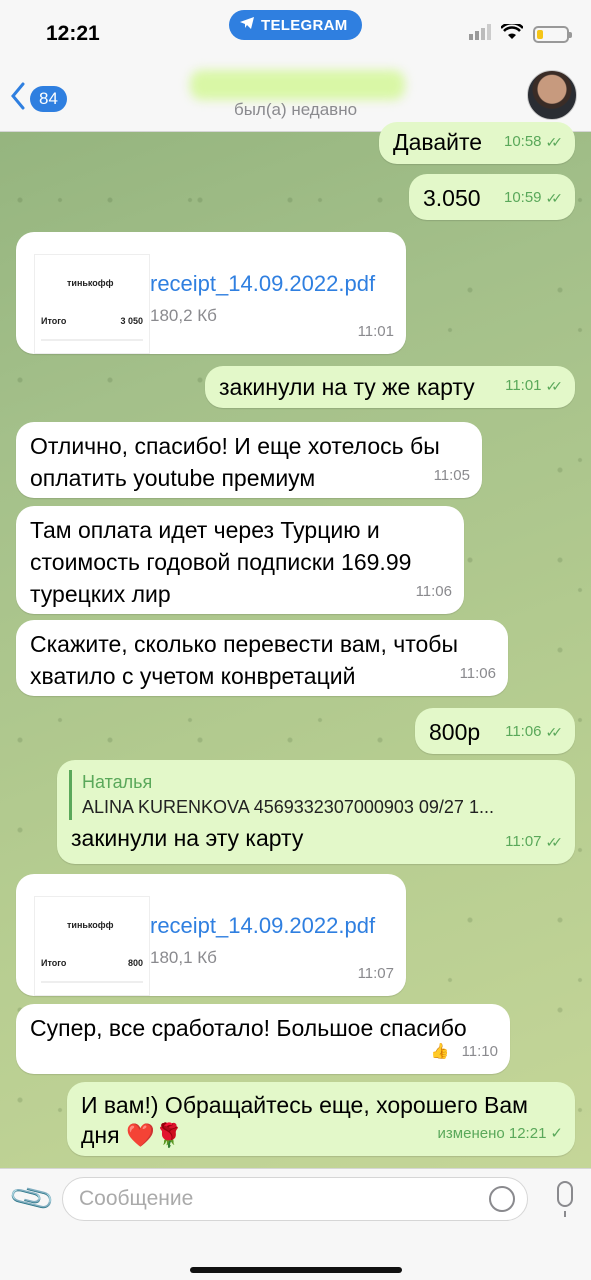  What do you see at coordinates (492, 1133) in the screenshot?
I see `message-time: изменено 12:21` at bounding box center [492, 1133].